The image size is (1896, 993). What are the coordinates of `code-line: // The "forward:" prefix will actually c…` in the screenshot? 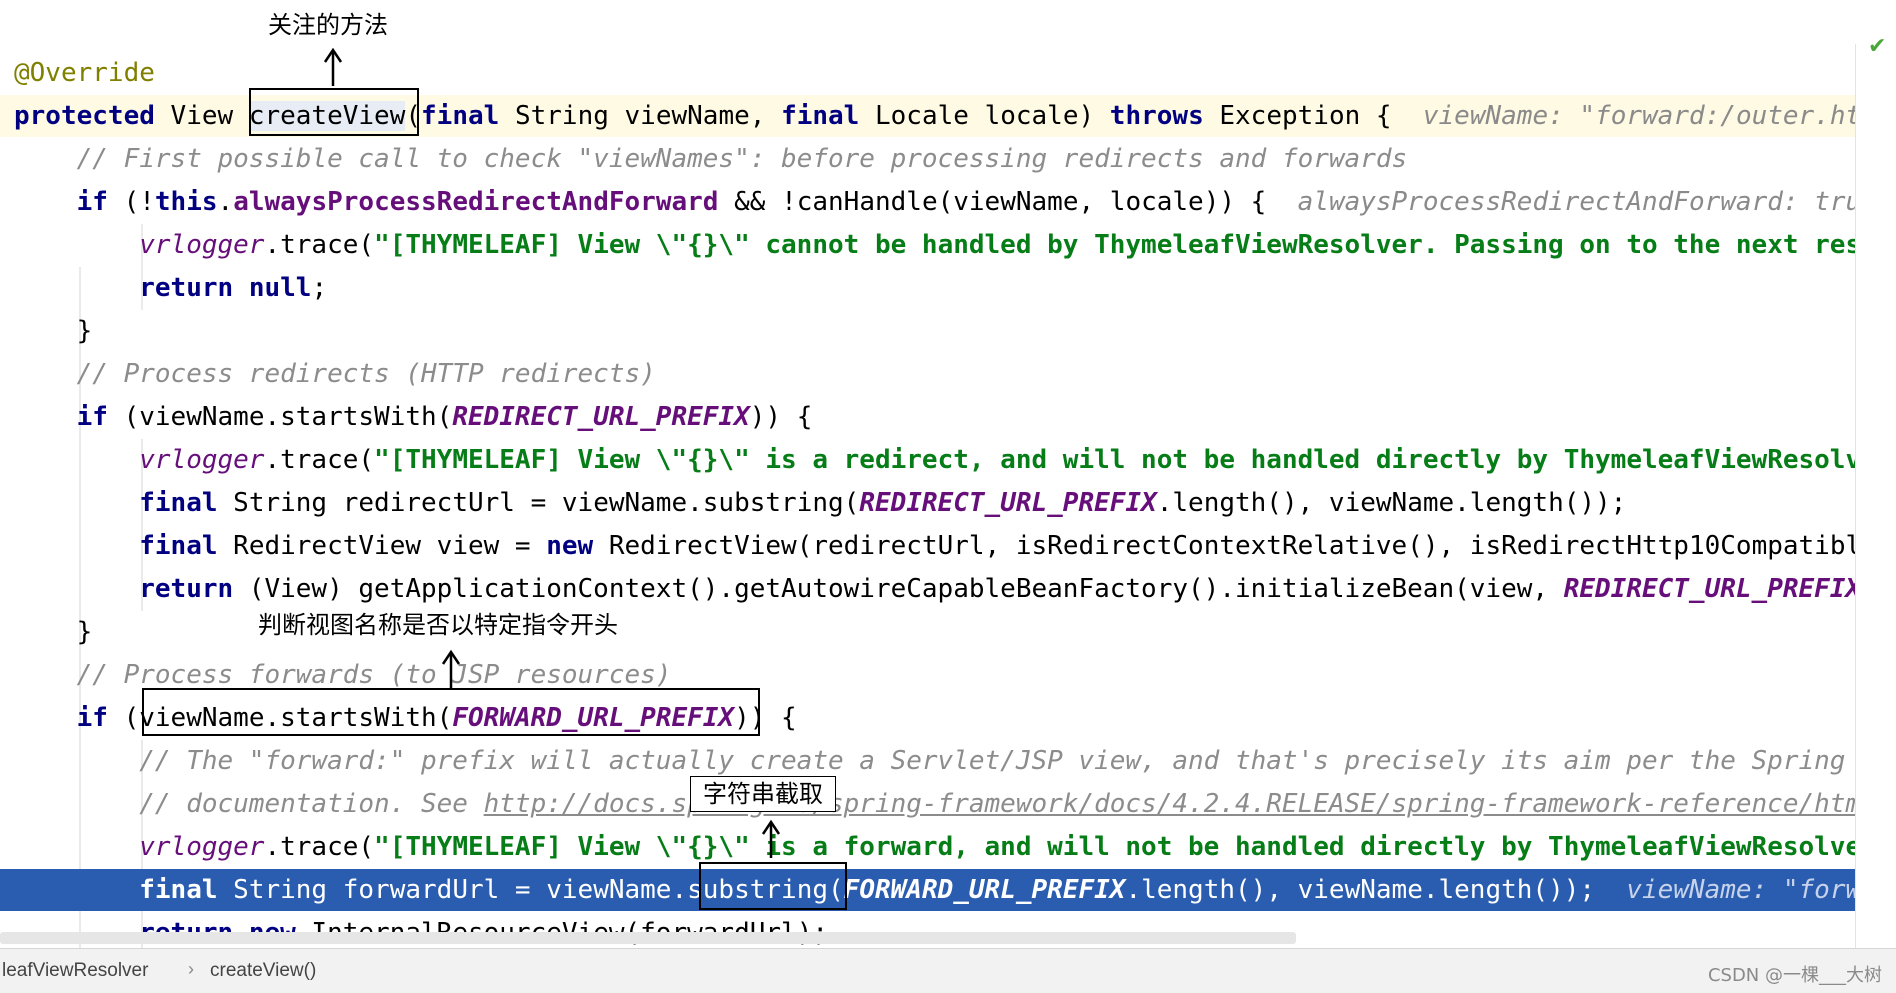 It's located at (934, 761).